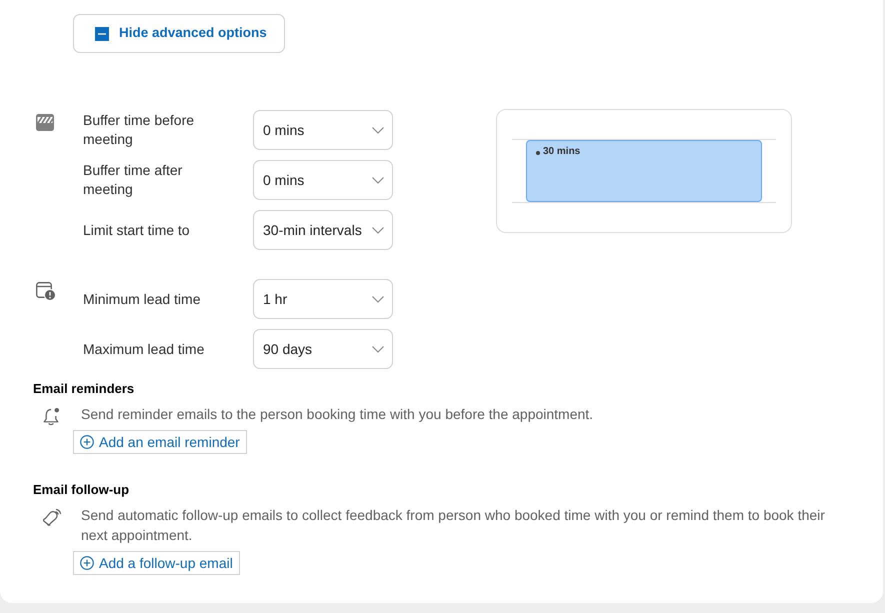 Image resolution: width=885 pixels, height=613 pixels. Describe the element at coordinates (137, 230) in the screenshot. I see `setting-label: Limit start time to` at that location.